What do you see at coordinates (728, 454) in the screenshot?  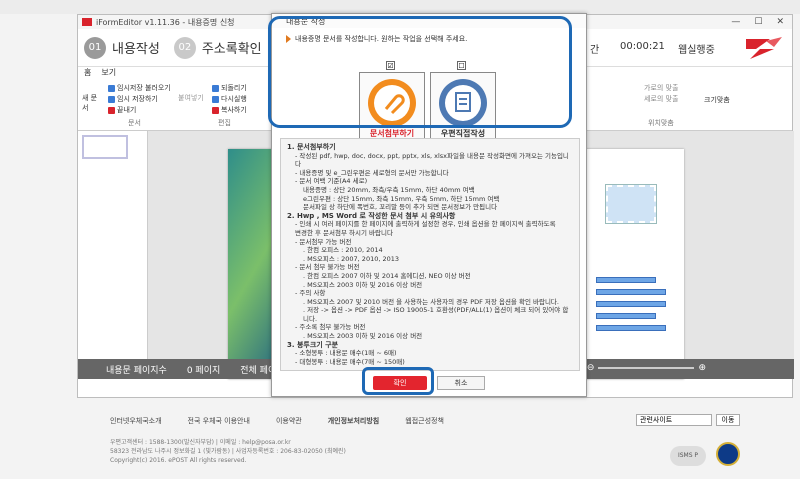 I see `certification-seal-icon` at bounding box center [728, 454].